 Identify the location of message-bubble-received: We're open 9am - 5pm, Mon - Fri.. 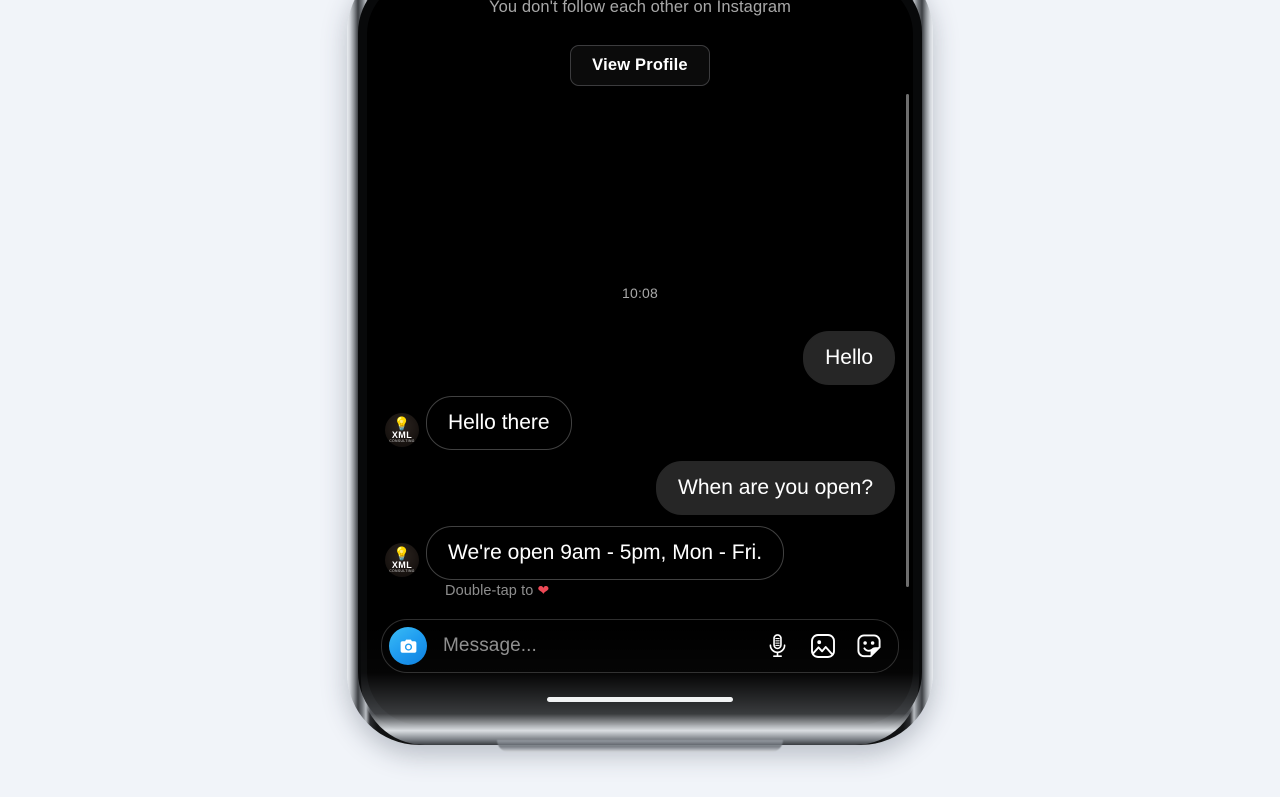
(605, 553).